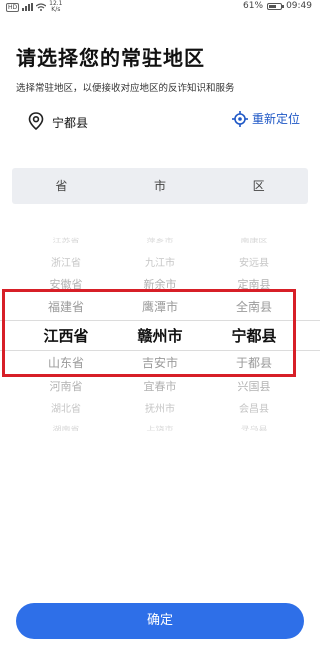  Describe the element at coordinates (273, 6) in the screenshot. I see `battery-fill` at that location.